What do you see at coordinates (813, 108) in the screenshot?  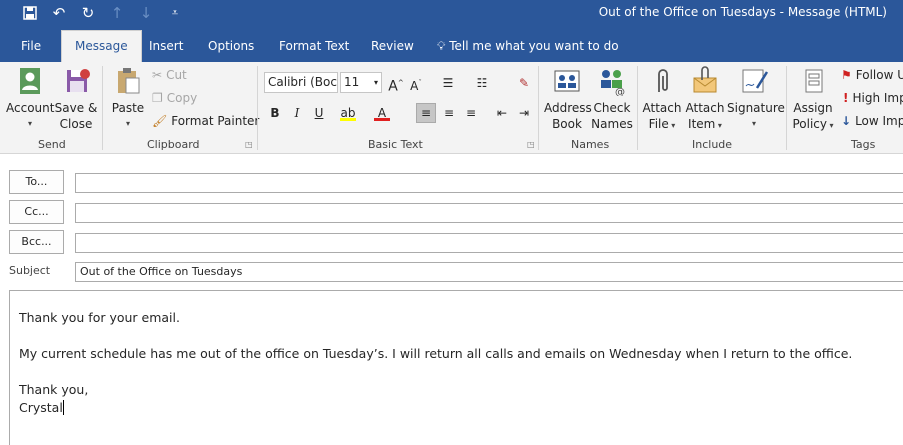 I see `assign-policy-label-1: Assign` at bounding box center [813, 108].